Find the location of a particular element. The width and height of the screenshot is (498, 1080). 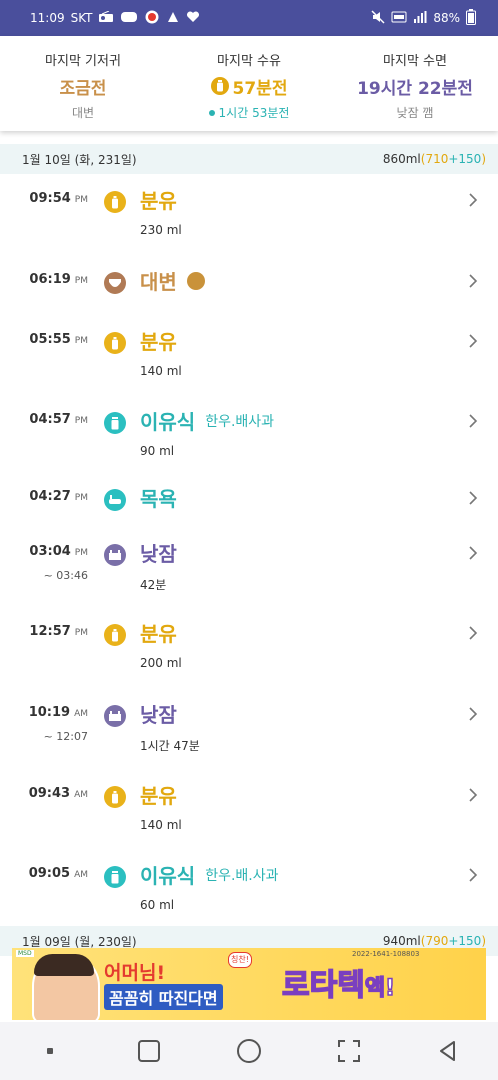

ad-logo: MSD is located at coordinates (25, 953).